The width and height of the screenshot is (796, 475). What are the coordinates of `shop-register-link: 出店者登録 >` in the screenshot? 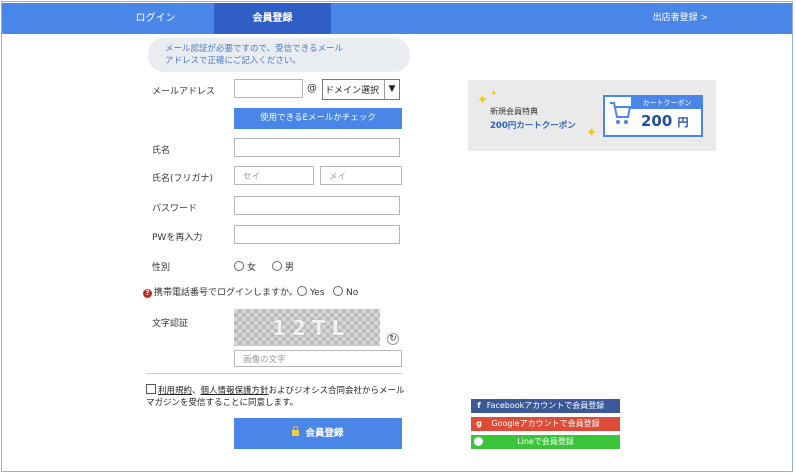 It's located at (680, 18).